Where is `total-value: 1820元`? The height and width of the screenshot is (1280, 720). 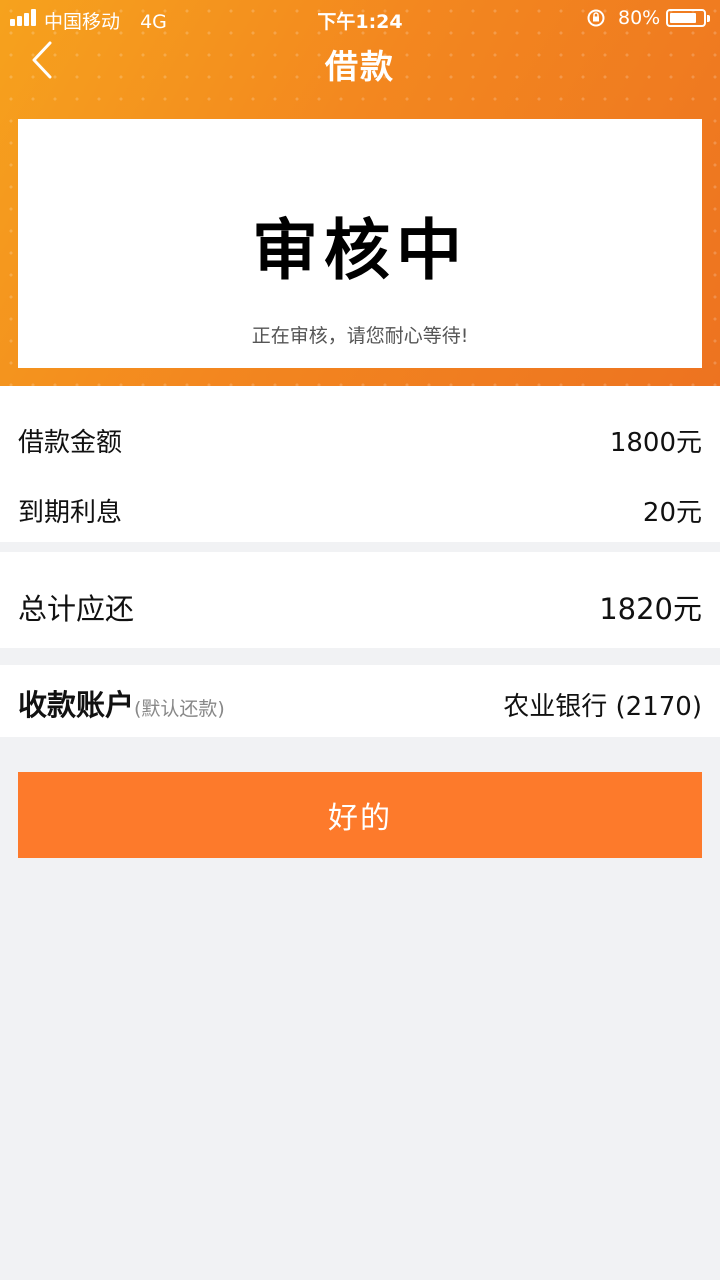 total-value: 1820元 is located at coordinates (650, 609).